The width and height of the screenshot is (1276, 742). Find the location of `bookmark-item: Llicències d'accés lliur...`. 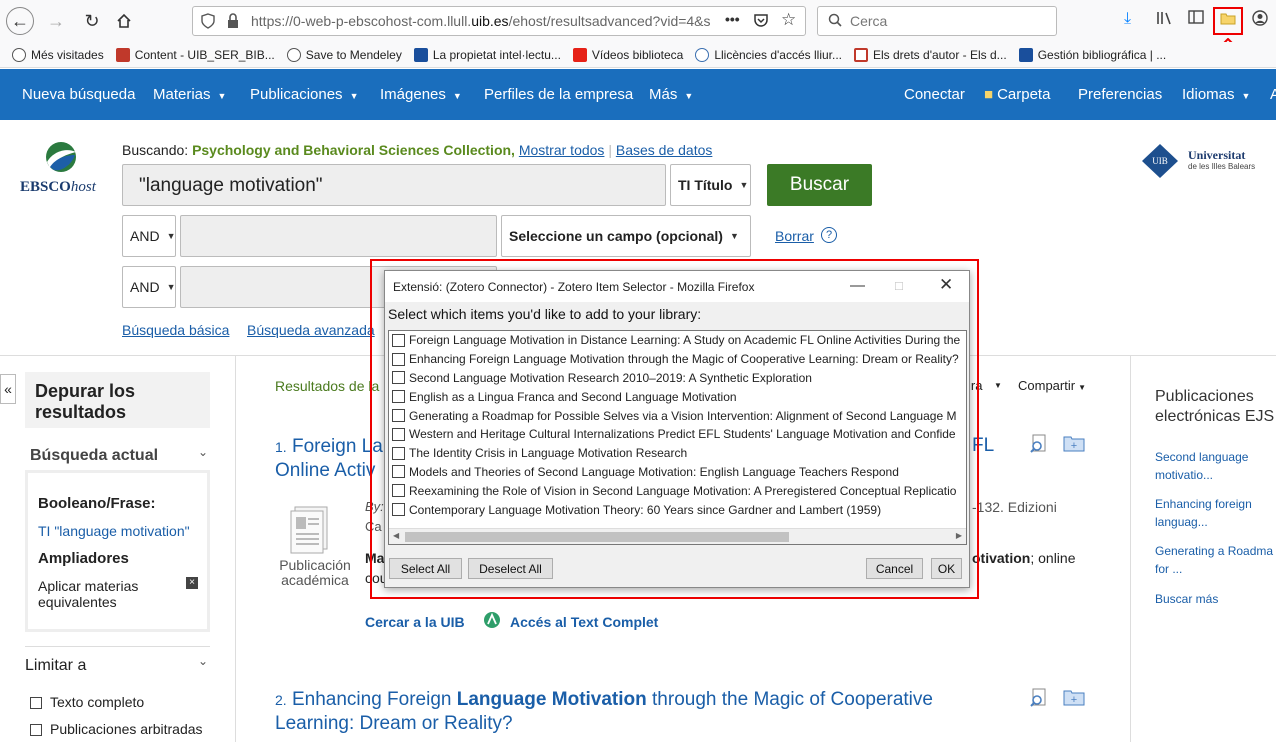

bookmark-item: Llicències d'accés lliur... is located at coordinates (768, 54).